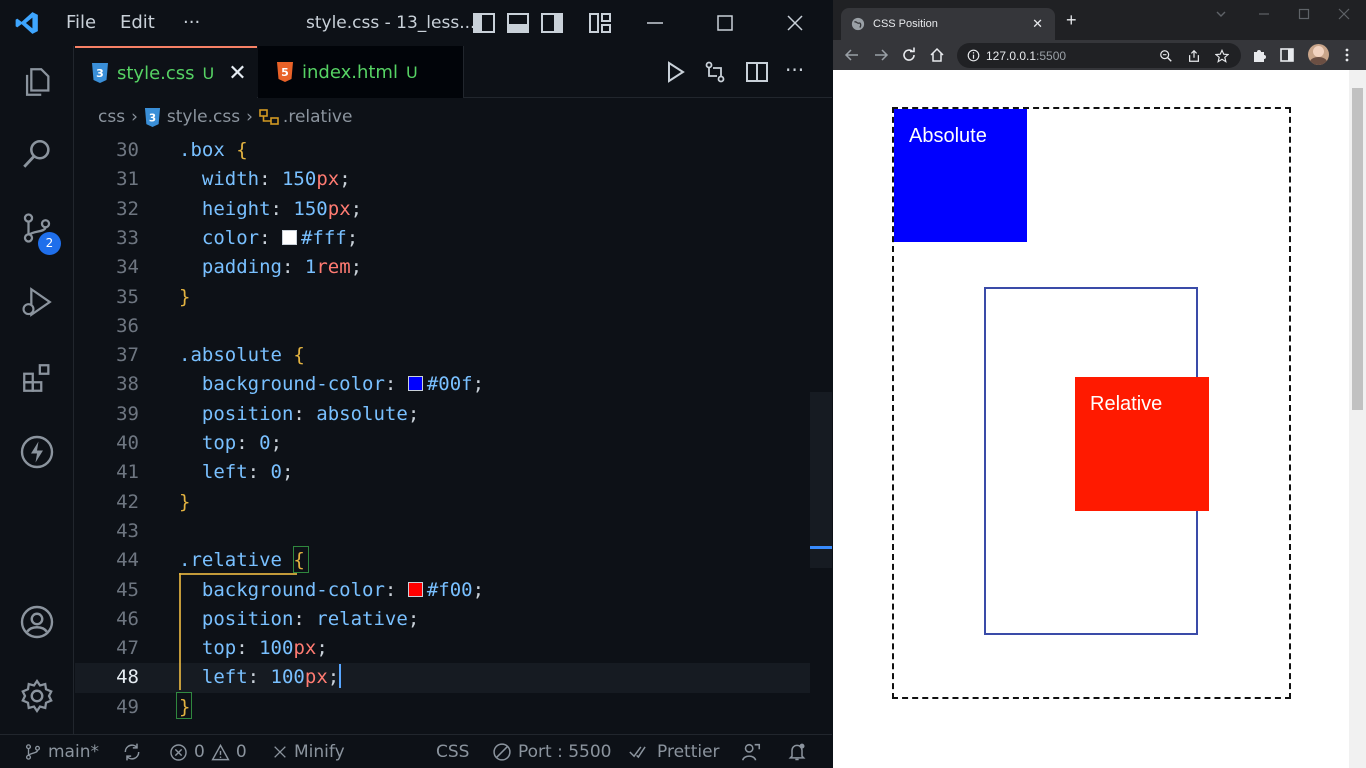  What do you see at coordinates (285, 72) in the screenshot?
I see `svg-text: 5` at bounding box center [285, 72].